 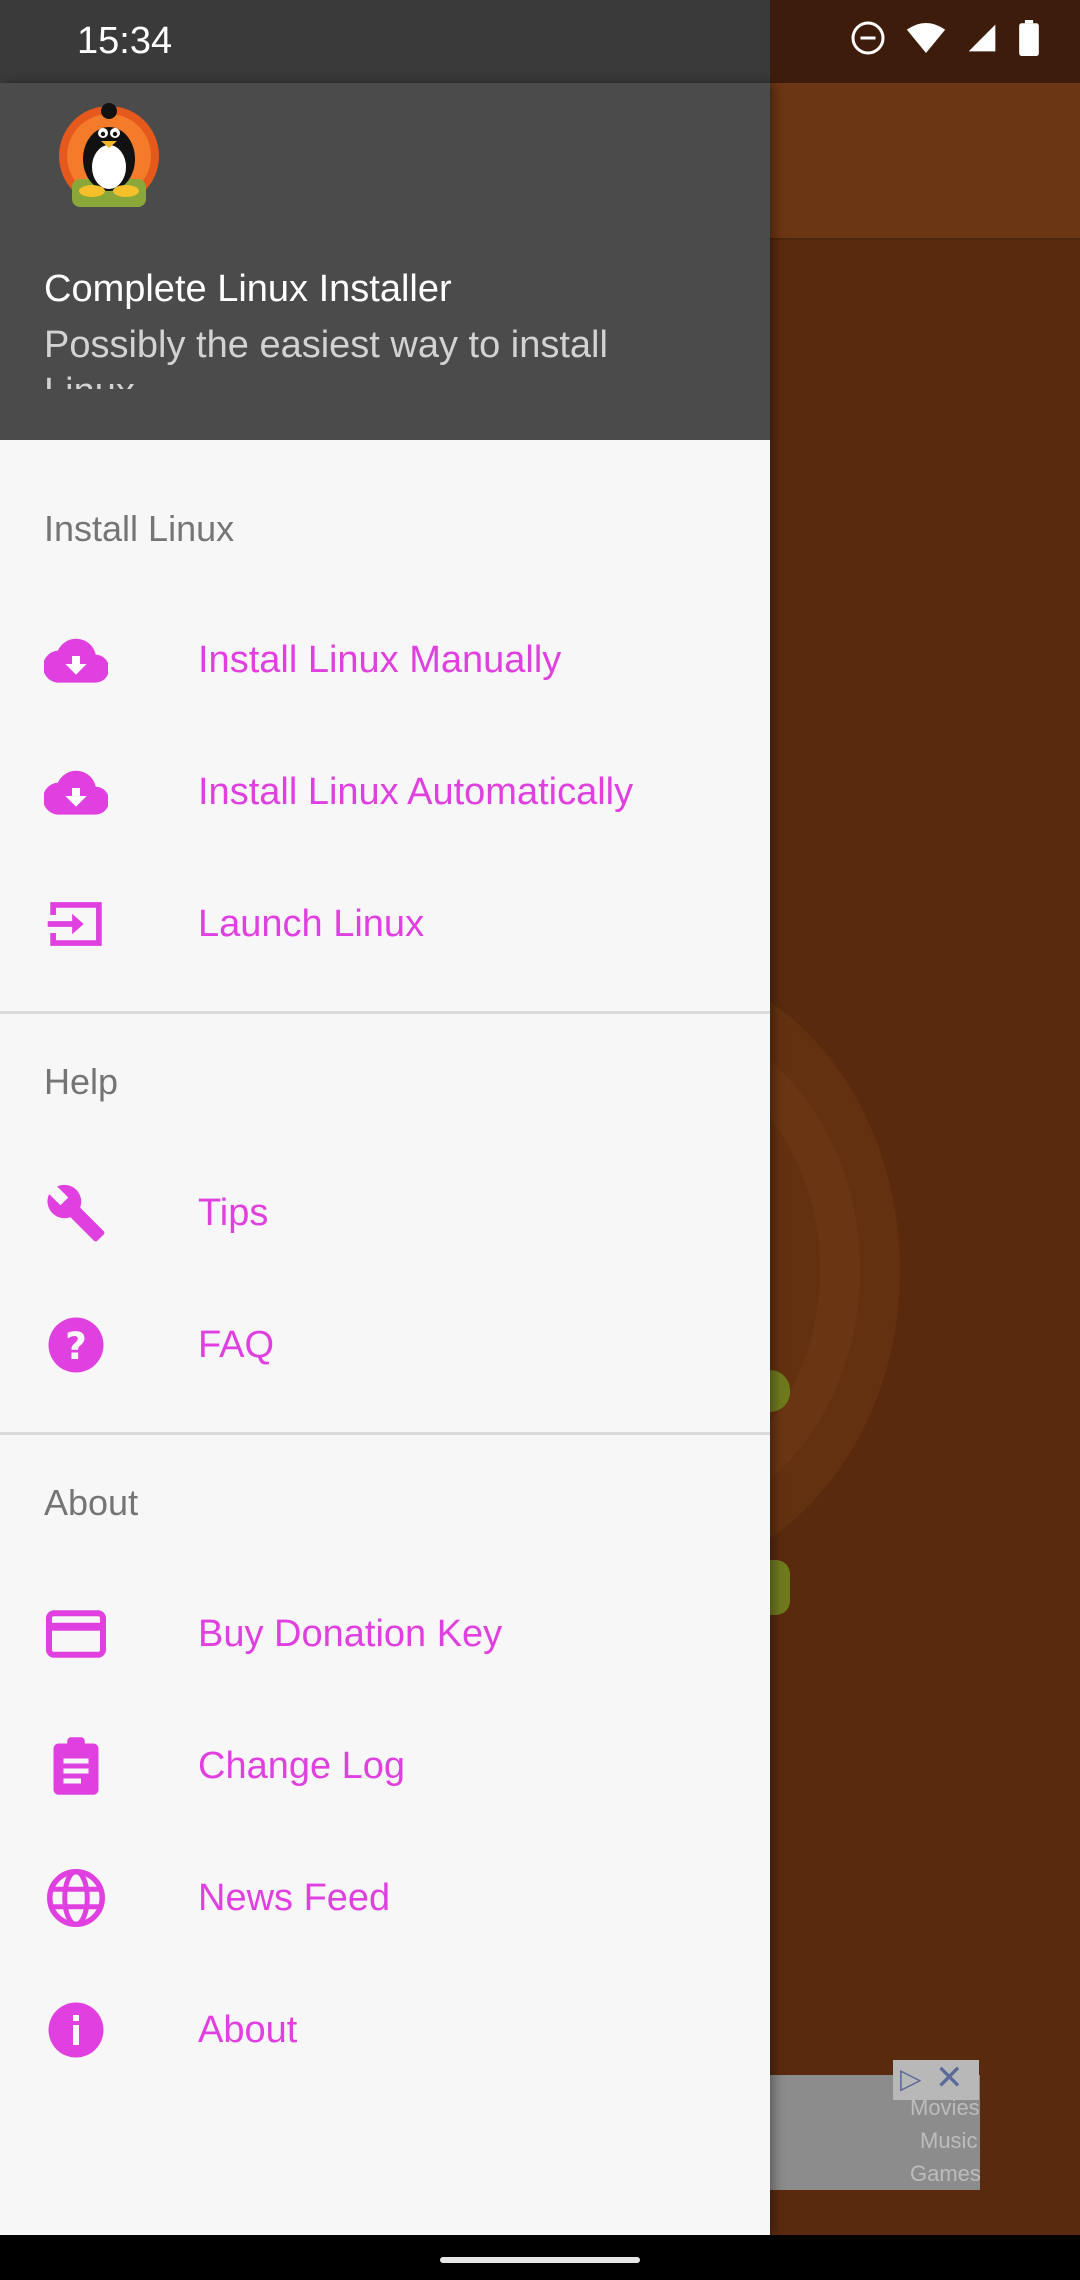 I want to click on menu-label: Install Linux Automatically, so click(x=416, y=792).